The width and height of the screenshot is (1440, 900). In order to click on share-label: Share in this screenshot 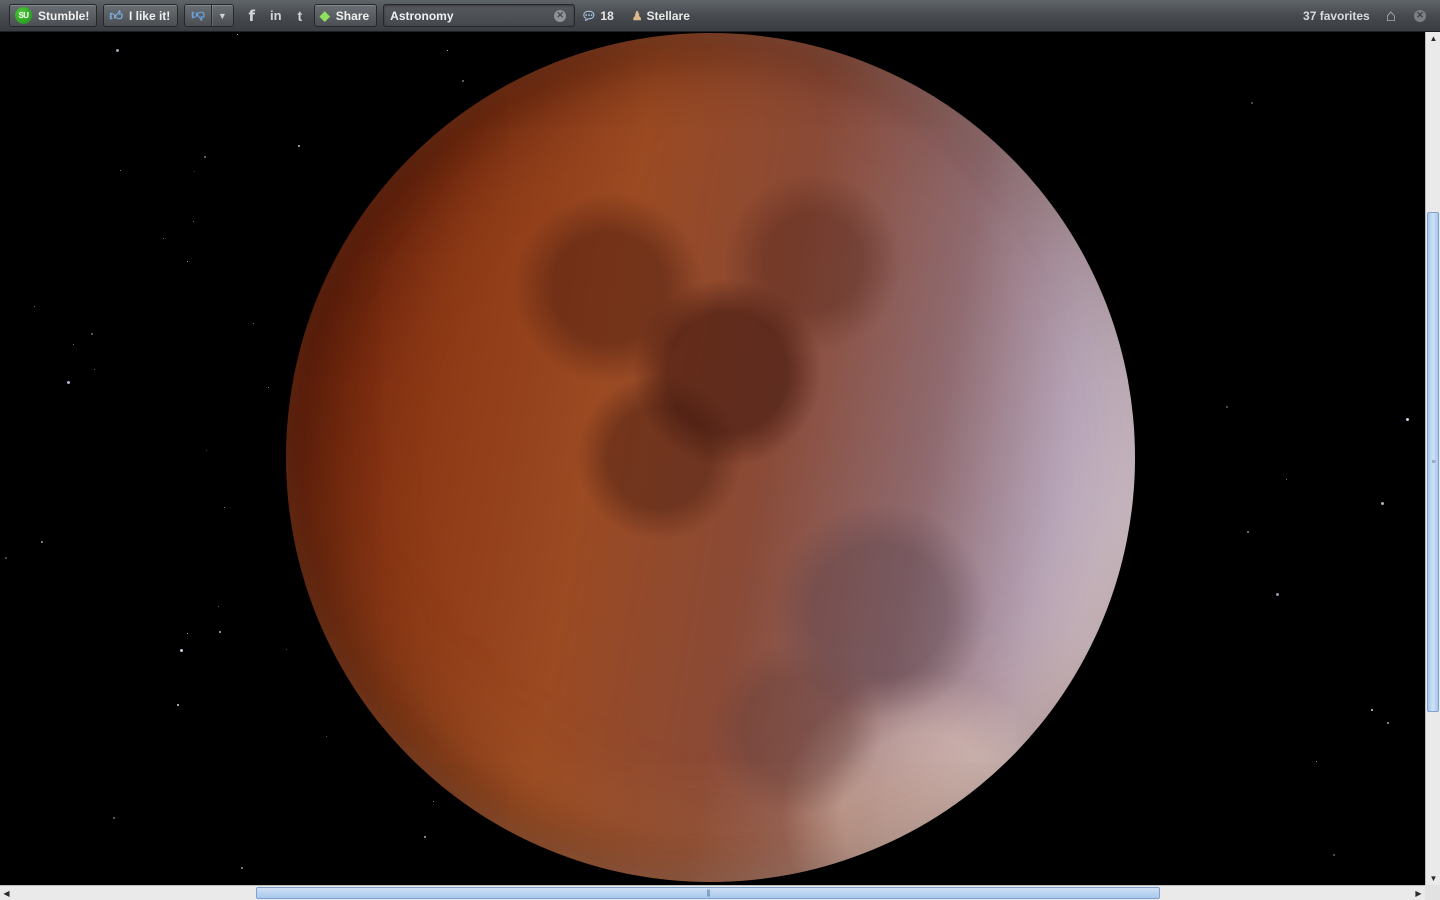, I will do `click(352, 15)`.